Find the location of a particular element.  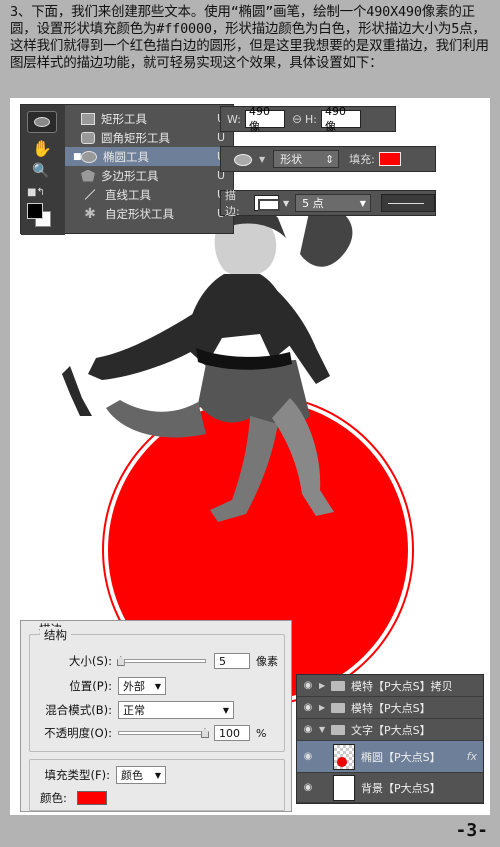

stroke-type-select is located at coordinates (407, 203).